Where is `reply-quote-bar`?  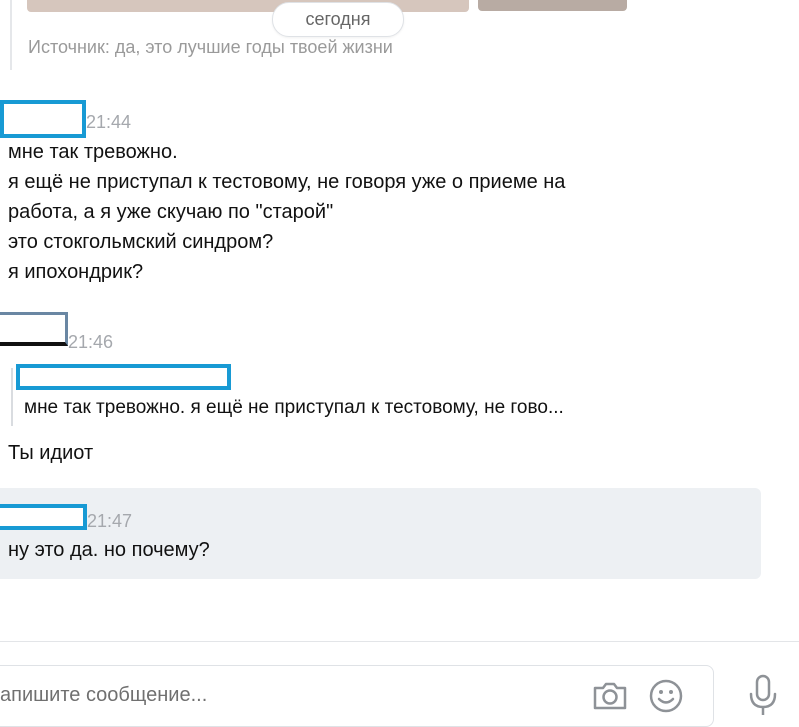
reply-quote-bar is located at coordinates (12, 397).